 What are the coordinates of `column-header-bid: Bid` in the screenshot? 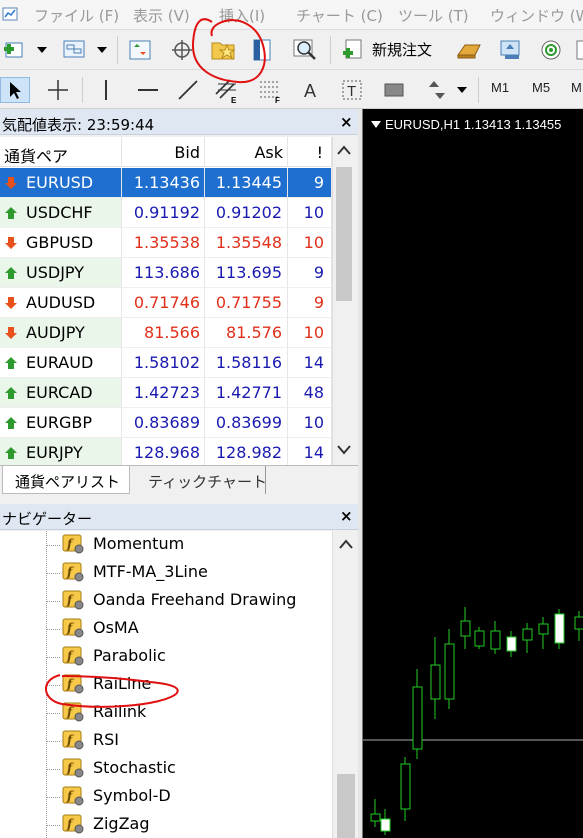 It's located at (163, 152).